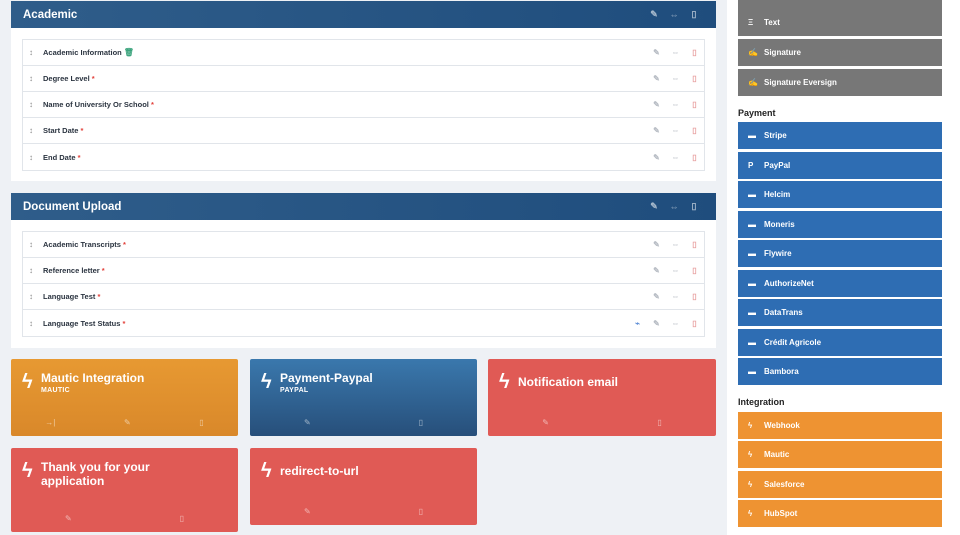 The image size is (960, 535). I want to click on field-row: ↕ Start Date * ✎ ⇔ ▯, so click(363, 131).